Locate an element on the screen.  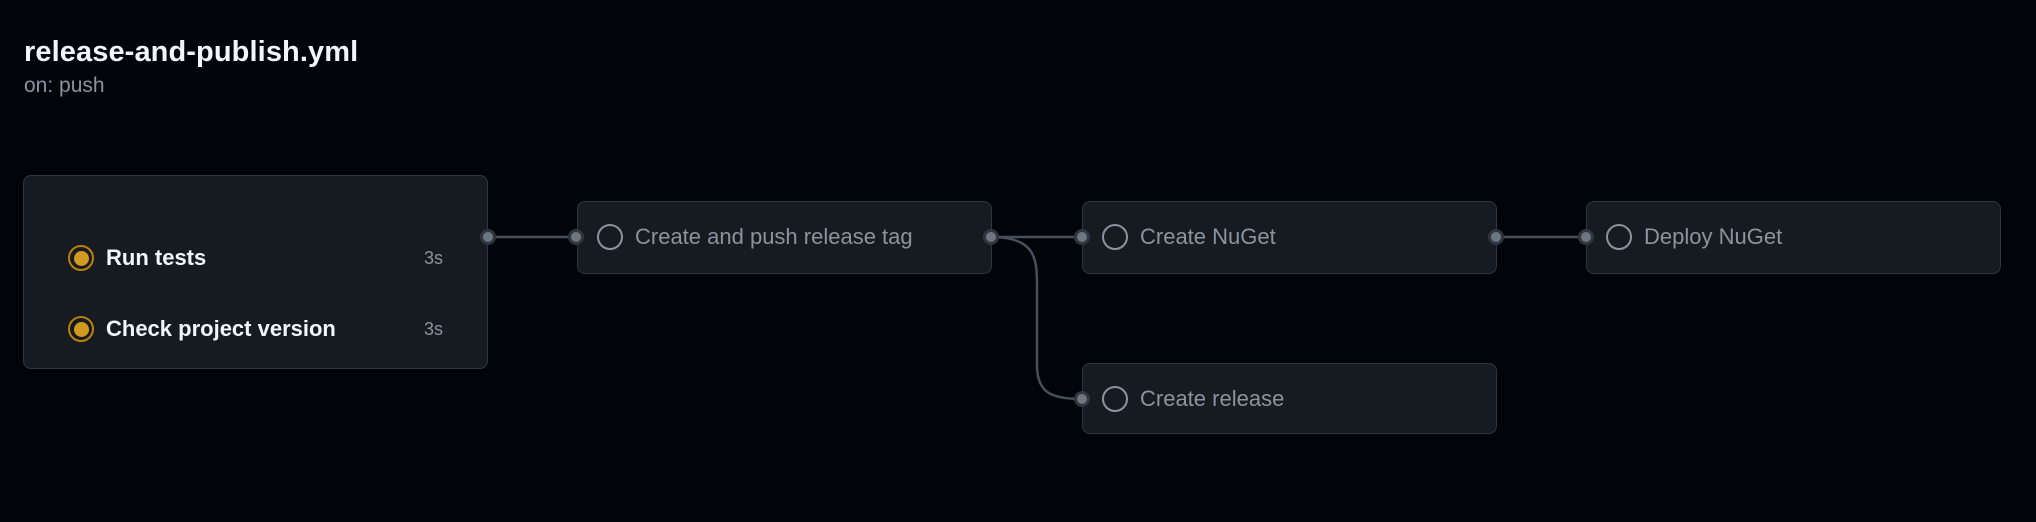
port-create-tag-in is located at coordinates (576, 237).